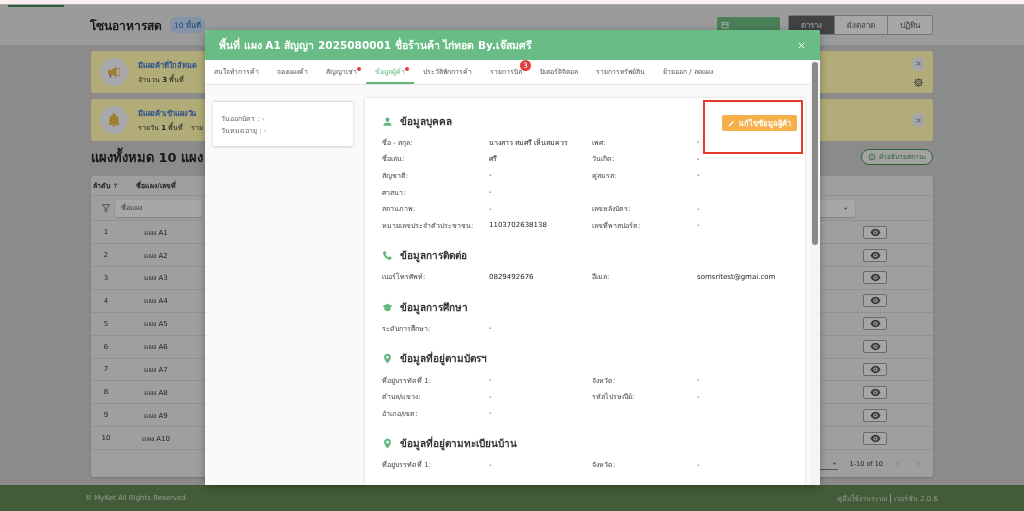 Image resolution: width=1024 pixels, height=511 pixels. I want to click on section-title: ข้อมูลบุคคล, so click(426, 121).